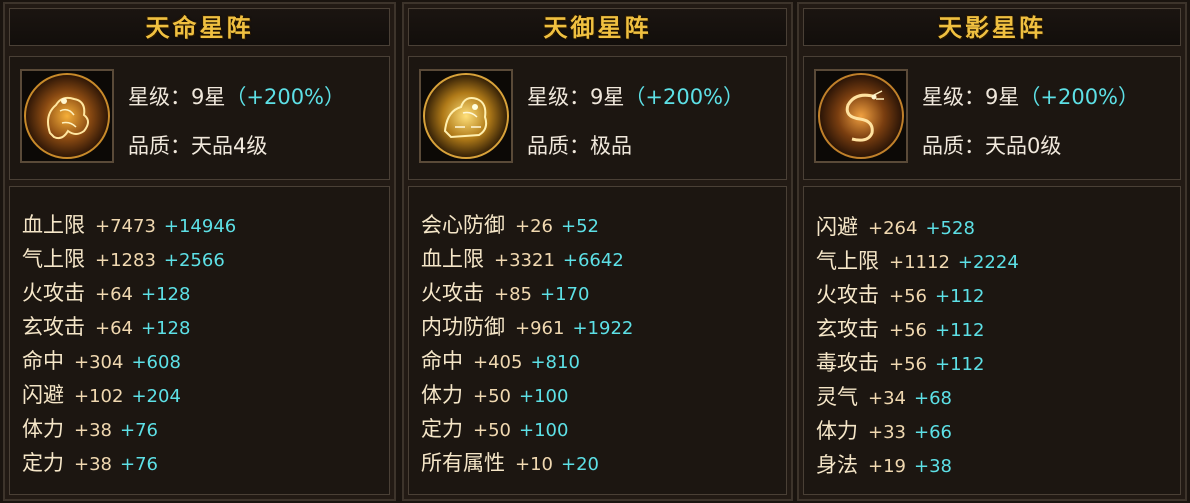 Image resolution: width=1190 pixels, height=503 pixels. I want to click on stat-base: +304, so click(99, 362).